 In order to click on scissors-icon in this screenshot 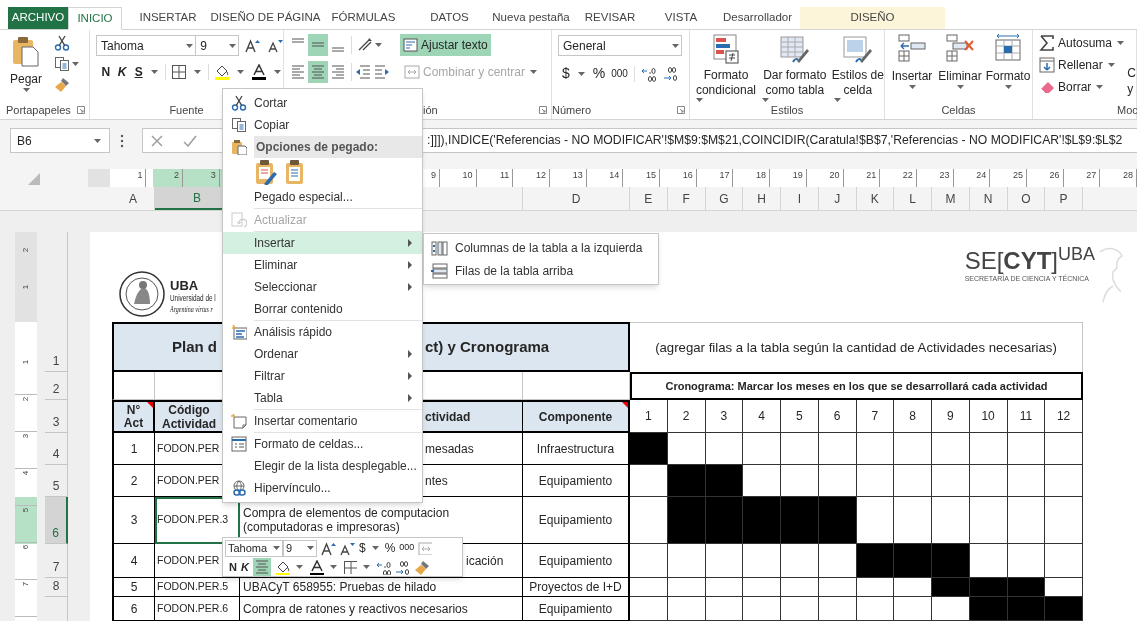, I will do `click(62, 43)`.